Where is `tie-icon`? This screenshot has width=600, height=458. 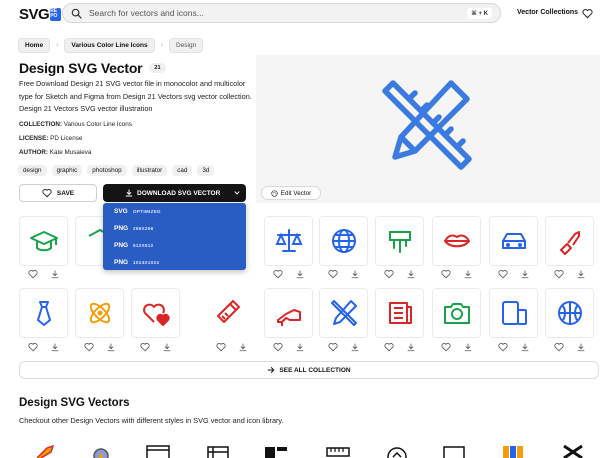 tie-icon is located at coordinates (43, 313).